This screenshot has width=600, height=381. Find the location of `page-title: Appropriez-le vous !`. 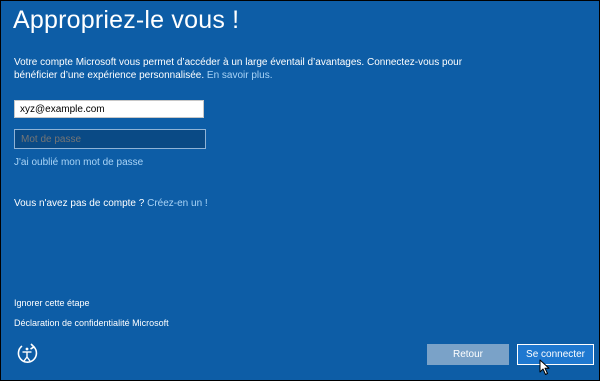

page-title: Appropriez-le vous ! is located at coordinates (126, 20).